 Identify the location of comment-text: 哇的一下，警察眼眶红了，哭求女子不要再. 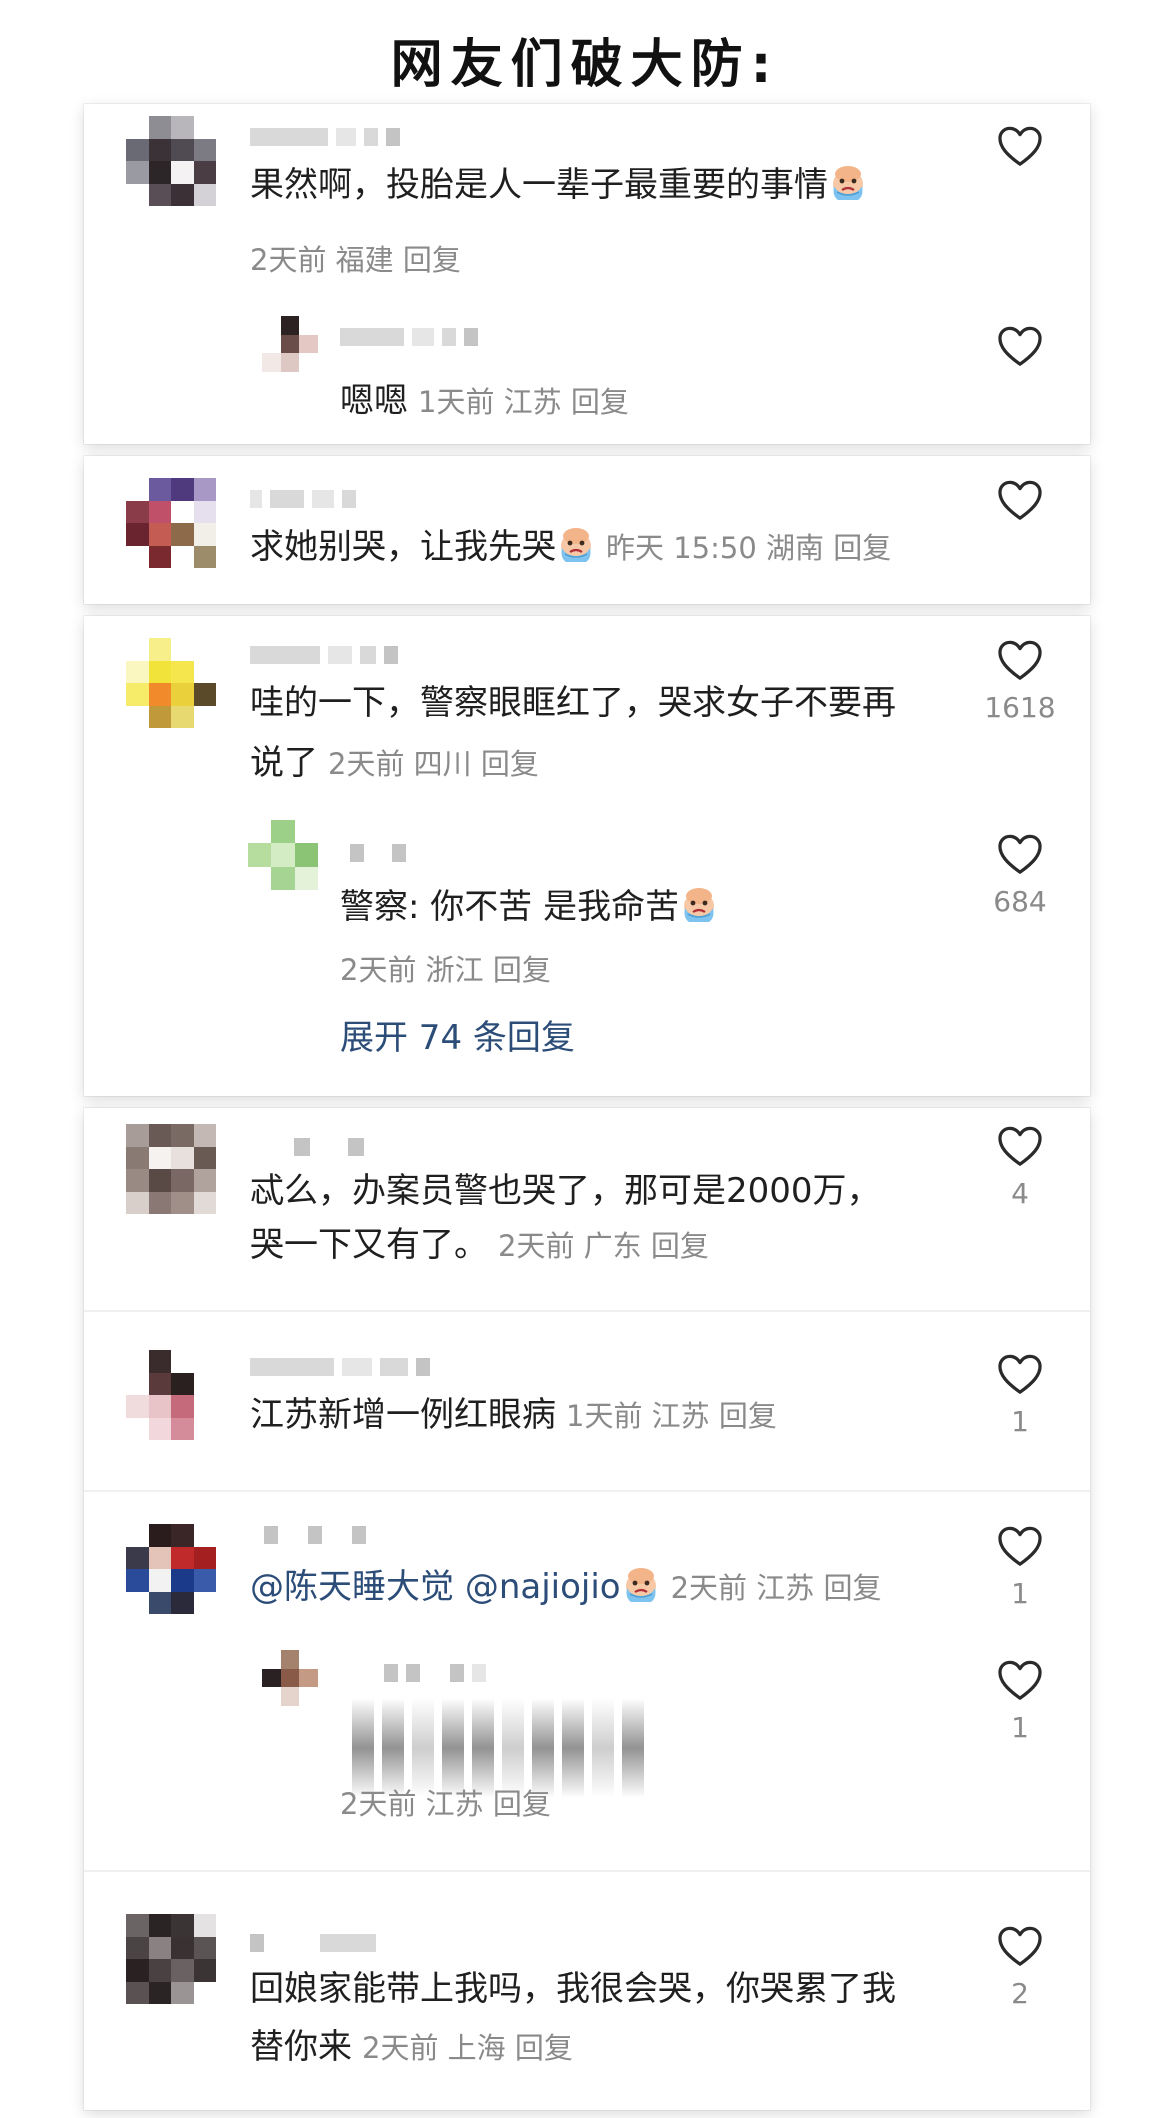
(573, 703).